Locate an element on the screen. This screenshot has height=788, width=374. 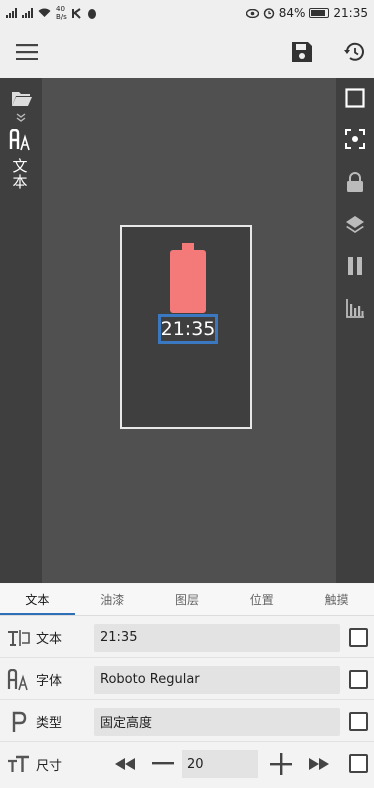
k-app-icon is located at coordinates (76, 13).